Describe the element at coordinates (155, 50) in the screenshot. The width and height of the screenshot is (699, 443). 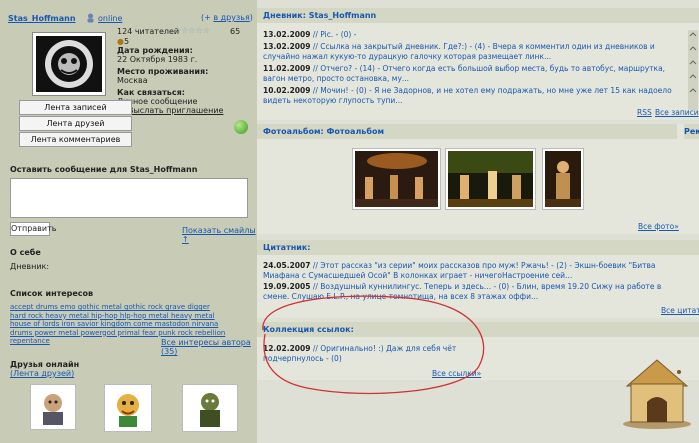
I see `birthday-label: Дата рождения:` at that location.